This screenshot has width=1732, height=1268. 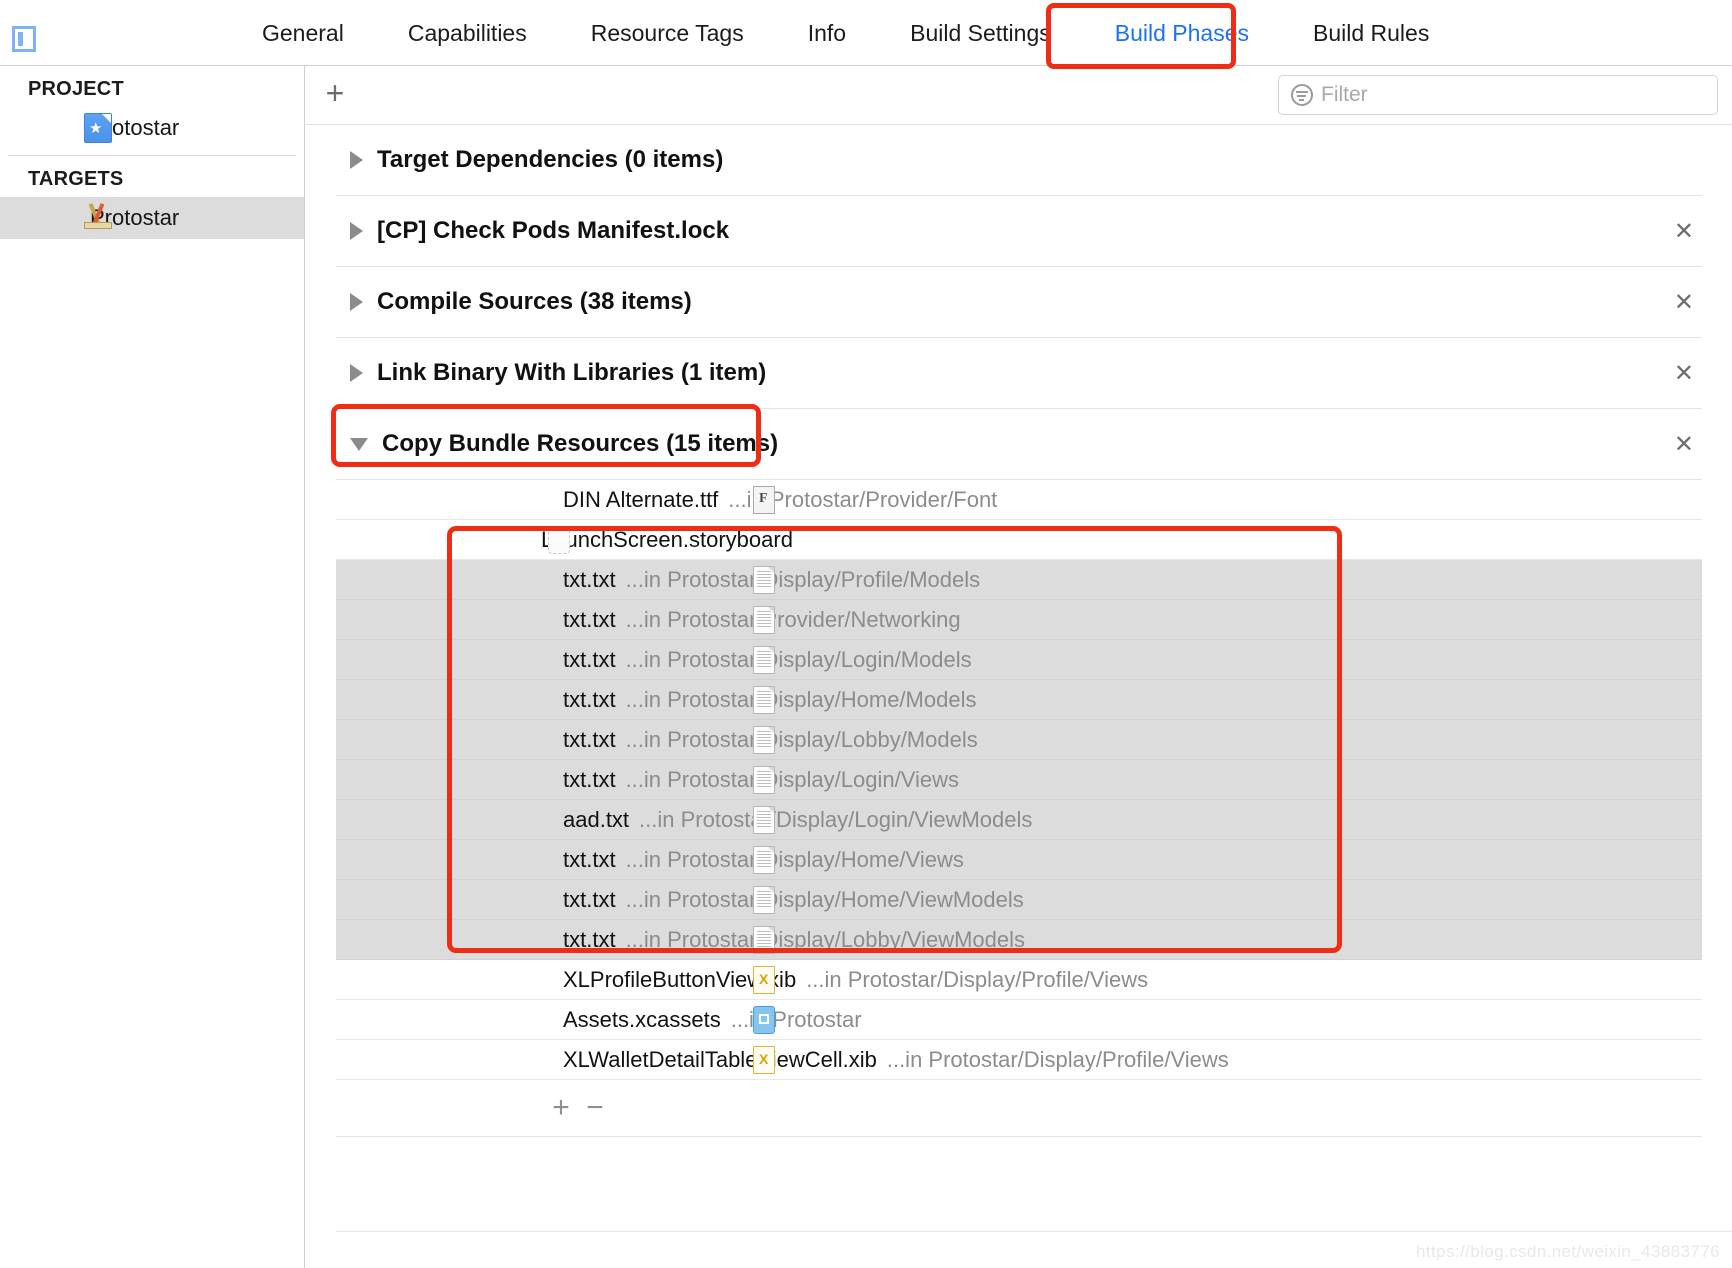 What do you see at coordinates (467, 33) in the screenshot?
I see `tab-capabilities: Capabilities` at bounding box center [467, 33].